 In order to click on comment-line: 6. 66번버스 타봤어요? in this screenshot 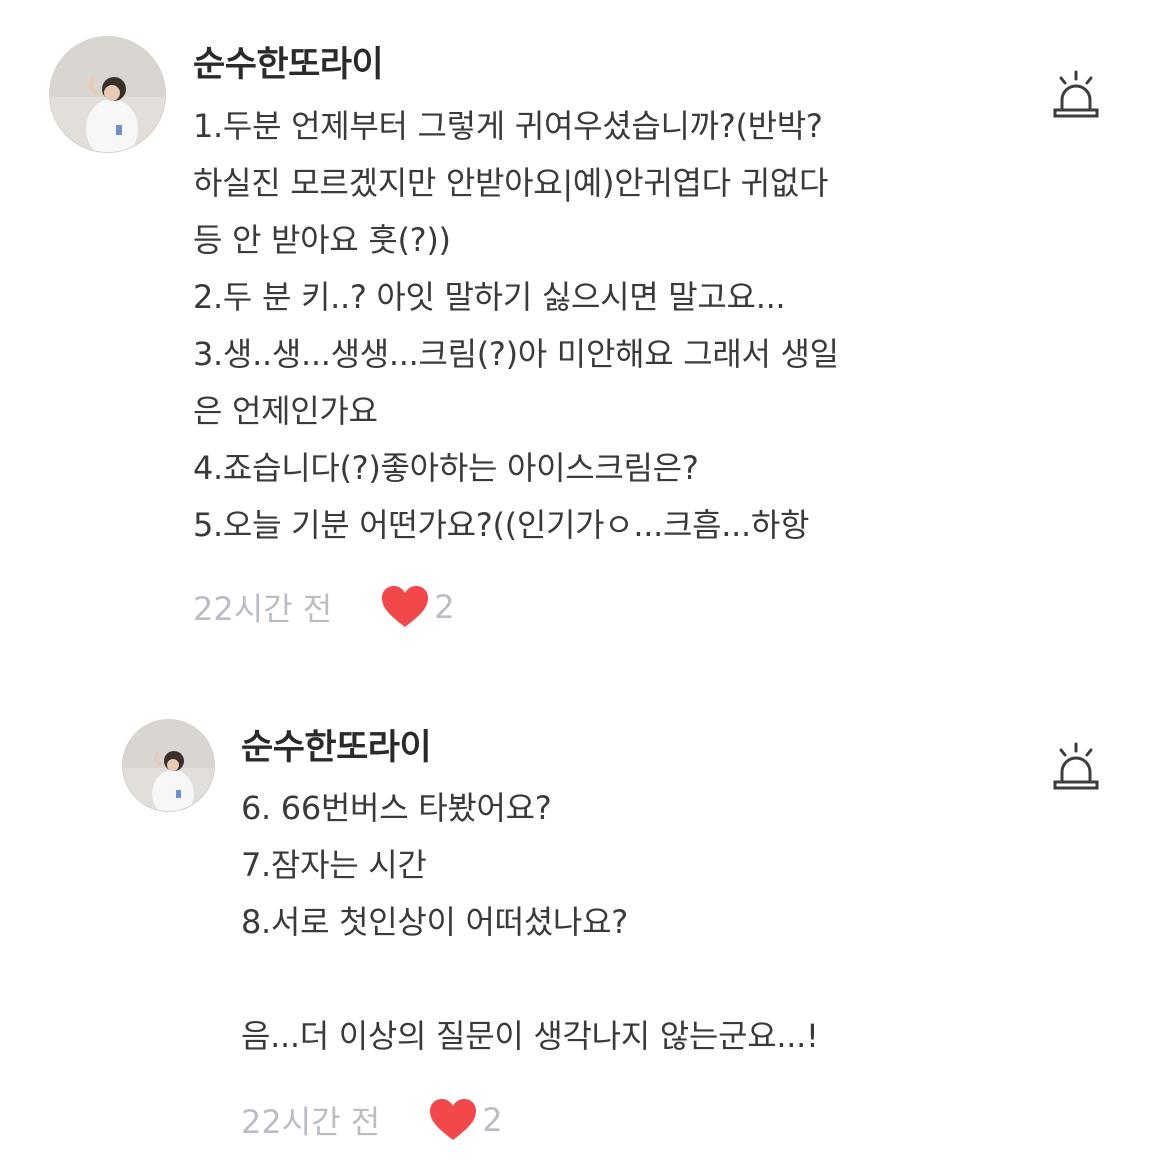, I will do `click(396, 808)`.